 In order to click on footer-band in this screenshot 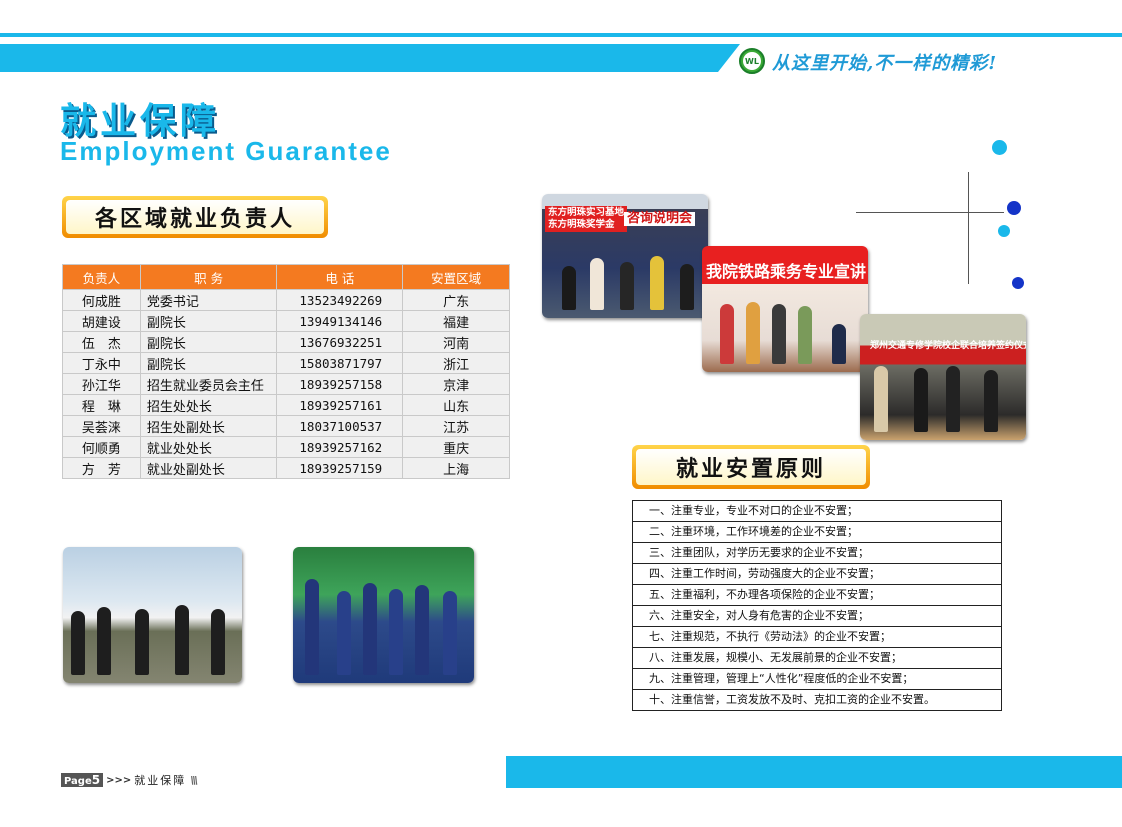, I will do `click(814, 772)`.